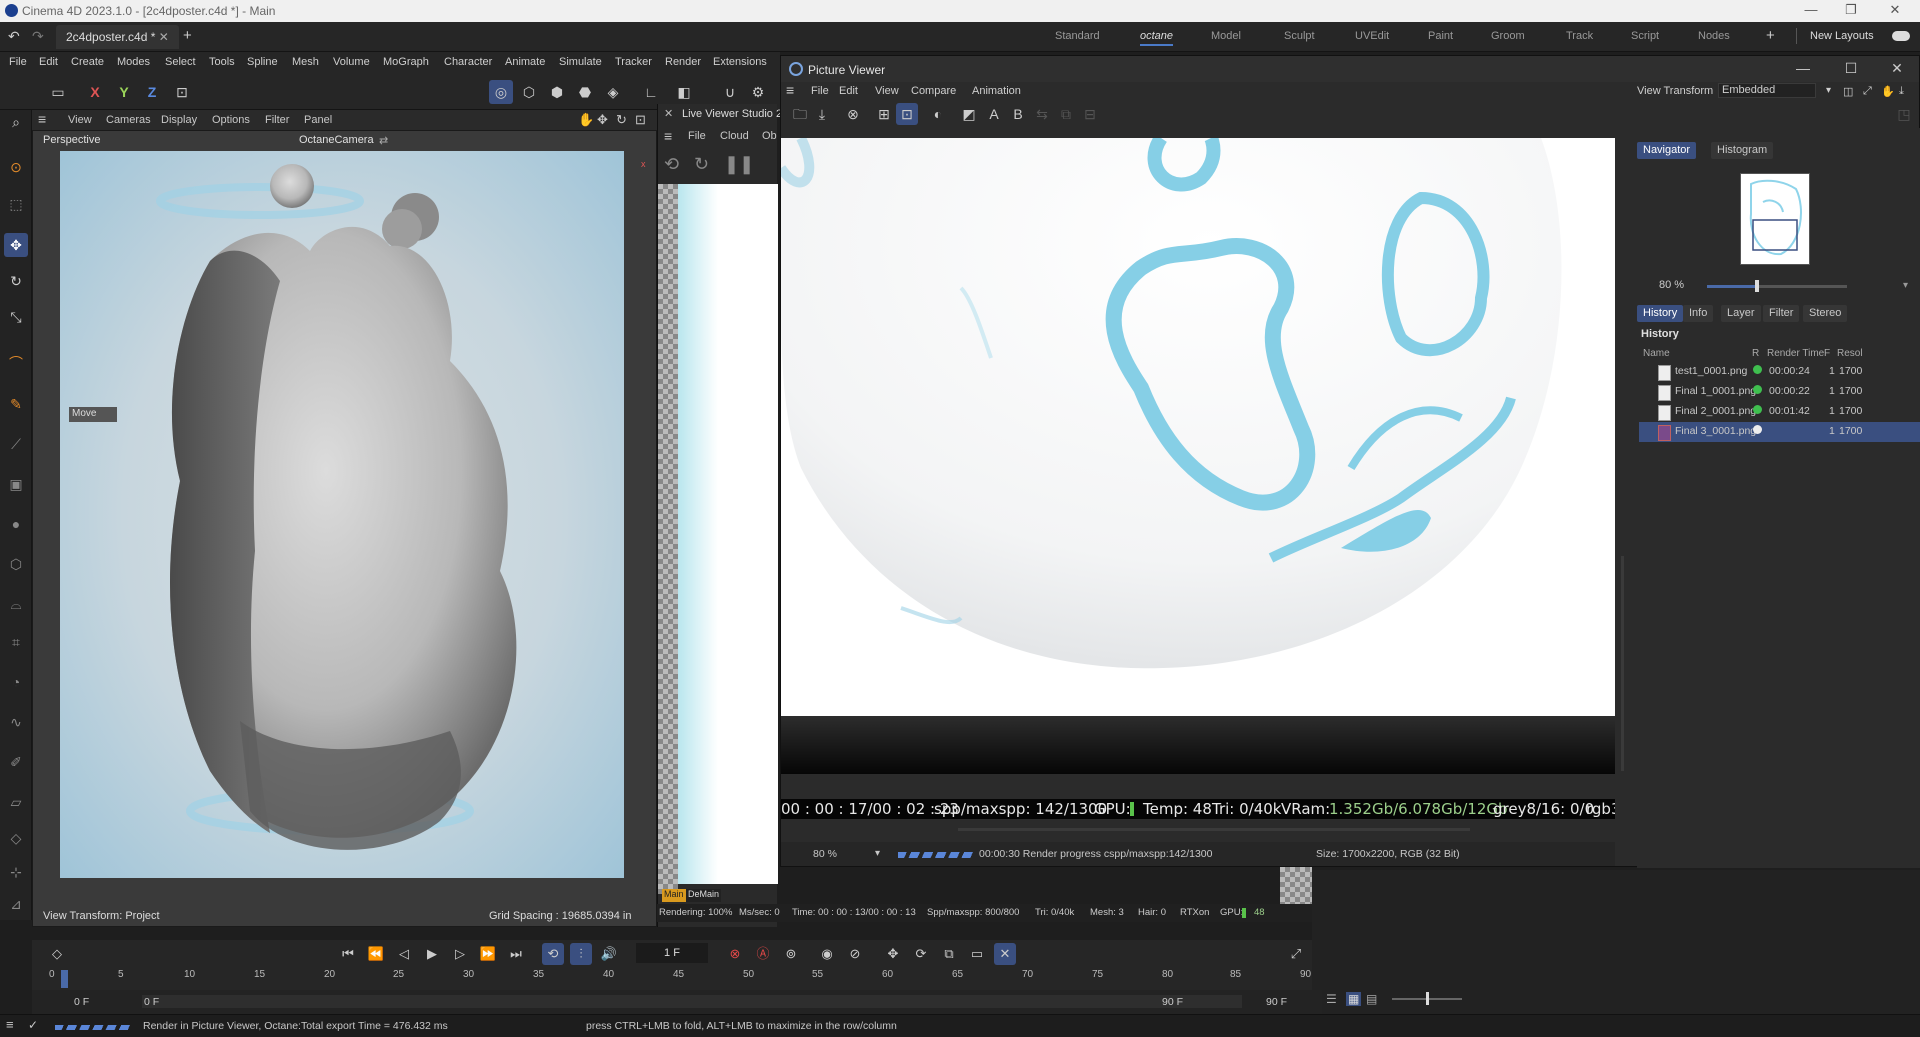 The image size is (1920, 1037). Describe the element at coordinates (80, 120) in the screenshot. I see `viewport-menu-view: View` at that location.